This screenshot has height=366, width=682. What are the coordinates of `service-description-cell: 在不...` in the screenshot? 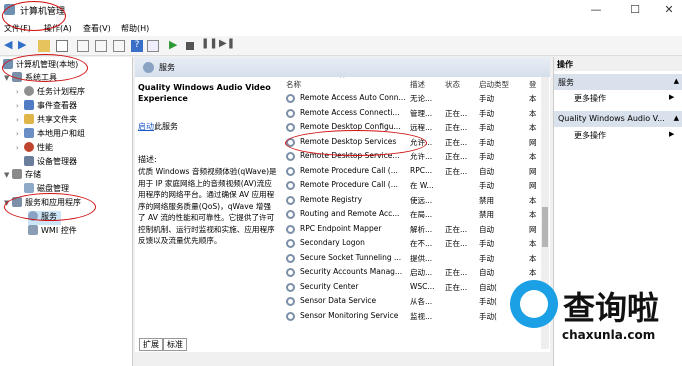 It's located at (421, 243).